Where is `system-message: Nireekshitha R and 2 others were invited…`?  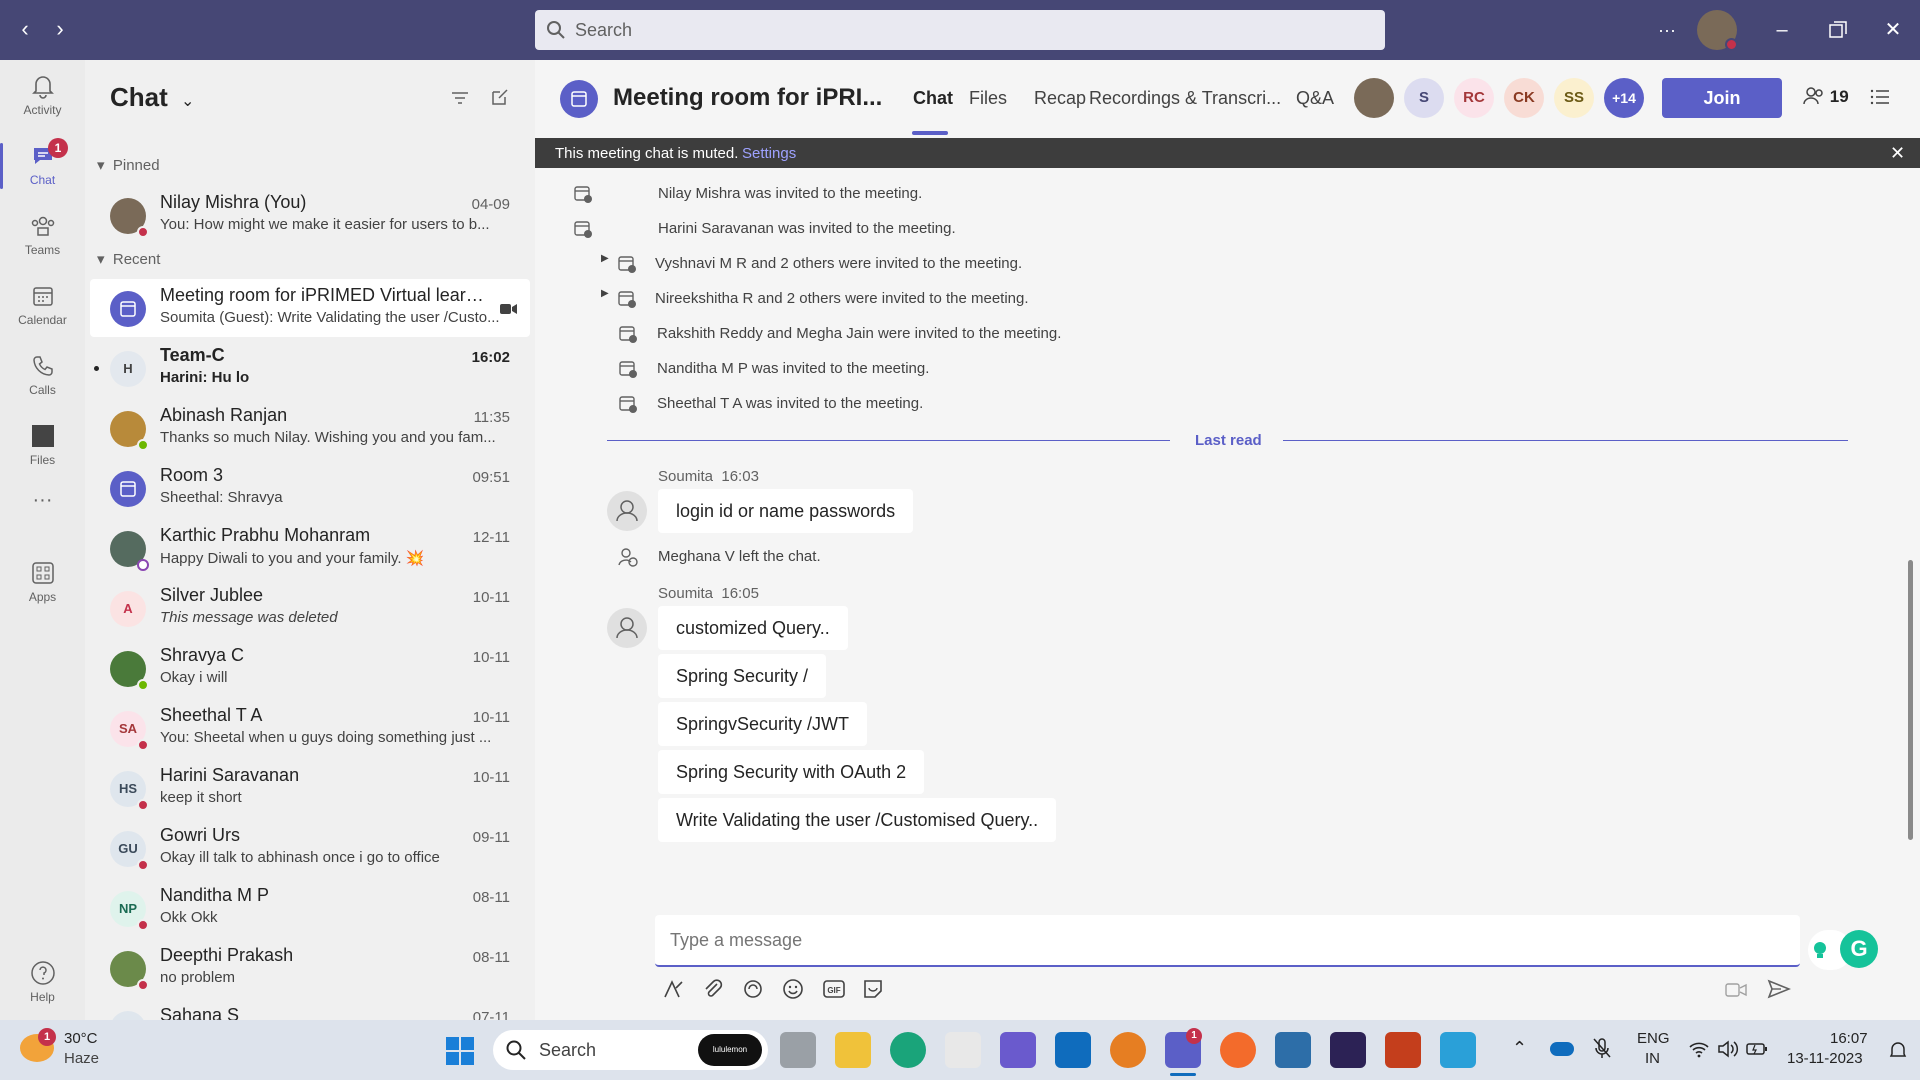
system-message: Nireekshitha R and 2 others were invited… is located at coordinates (842, 298).